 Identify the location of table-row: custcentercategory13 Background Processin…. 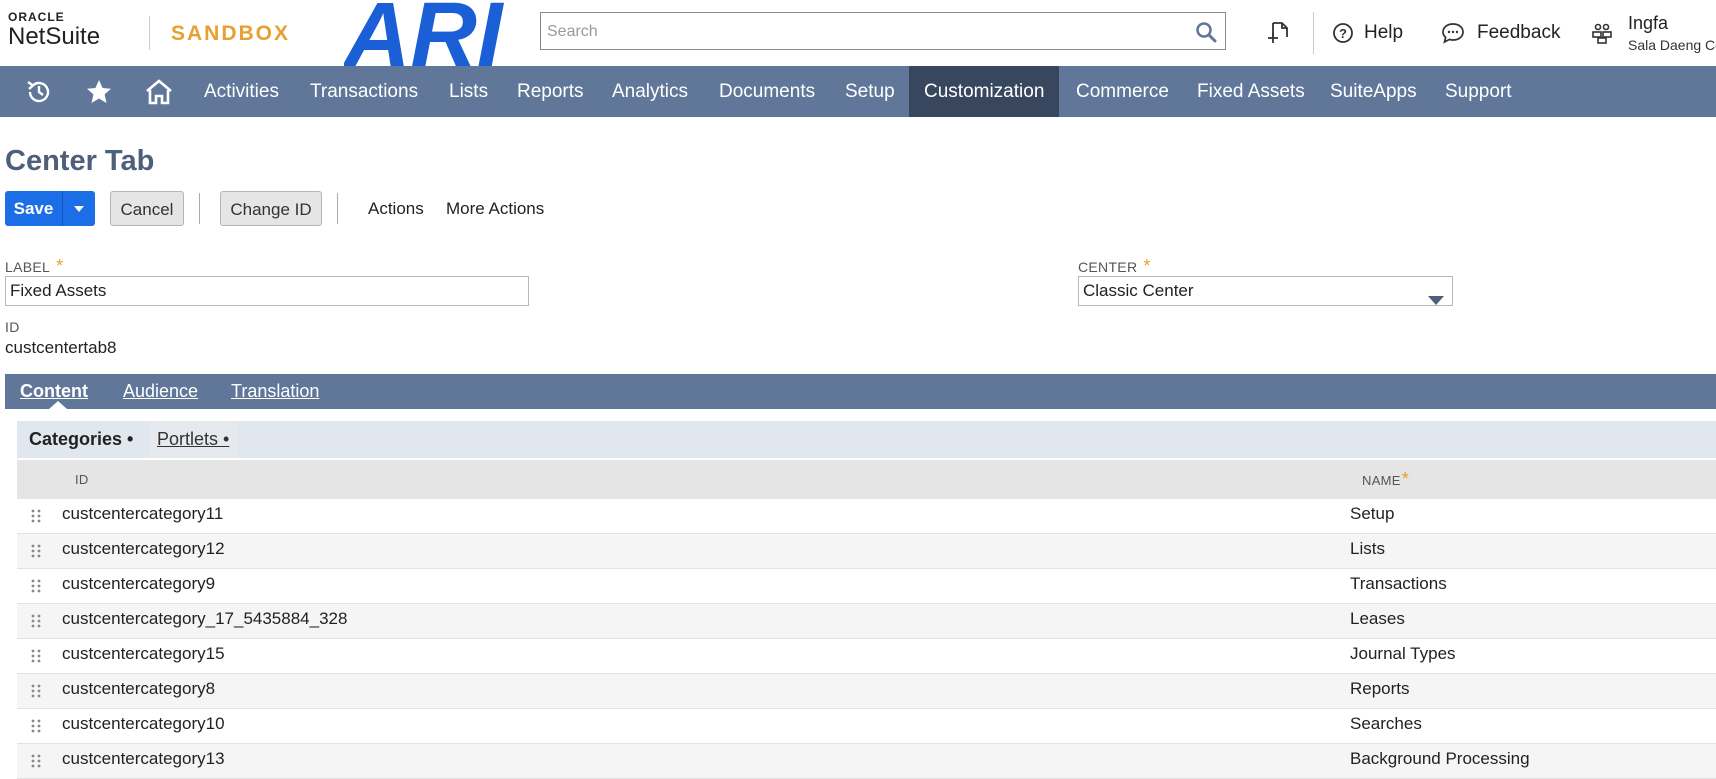
(866, 761).